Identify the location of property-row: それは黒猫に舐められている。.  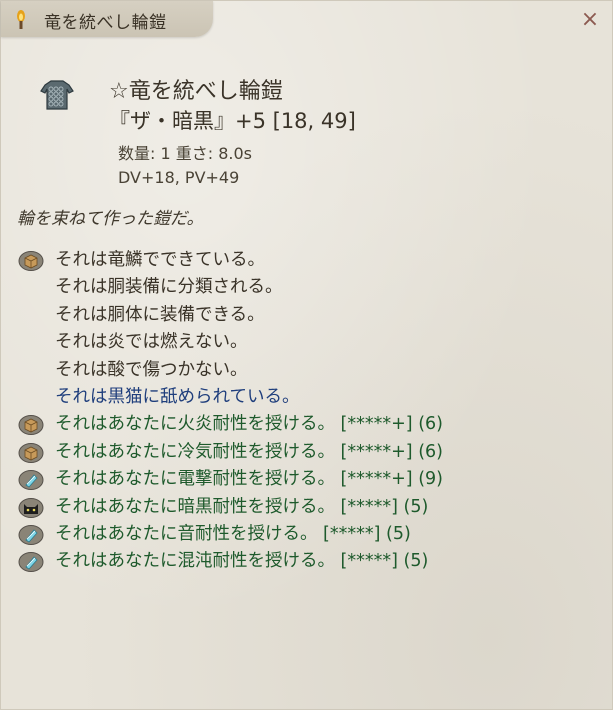
(310, 397).